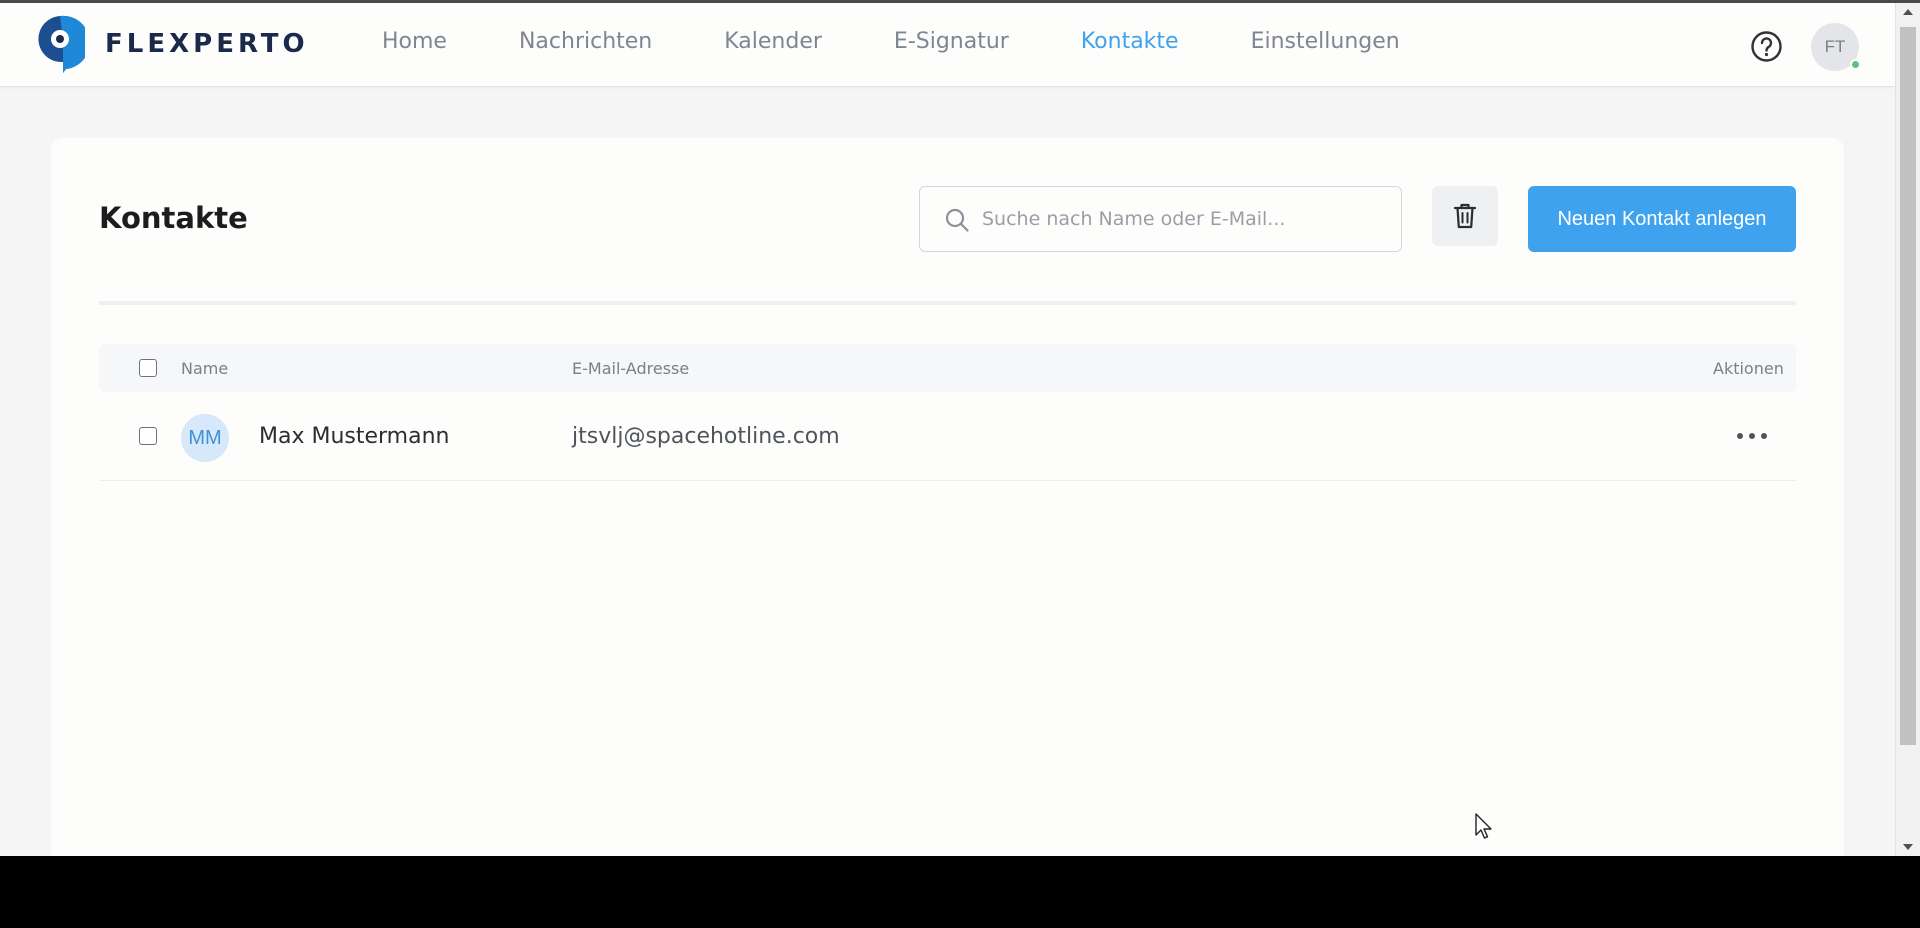 The height and width of the screenshot is (928, 1920). I want to click on scroll-thumb, so click(1908, 386).